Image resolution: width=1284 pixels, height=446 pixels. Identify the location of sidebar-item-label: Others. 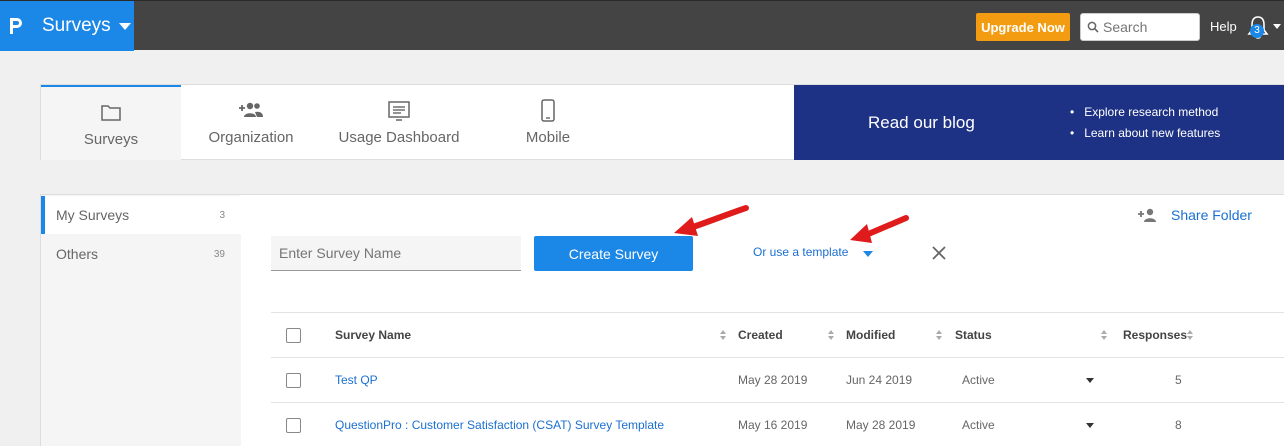
(77, 254).